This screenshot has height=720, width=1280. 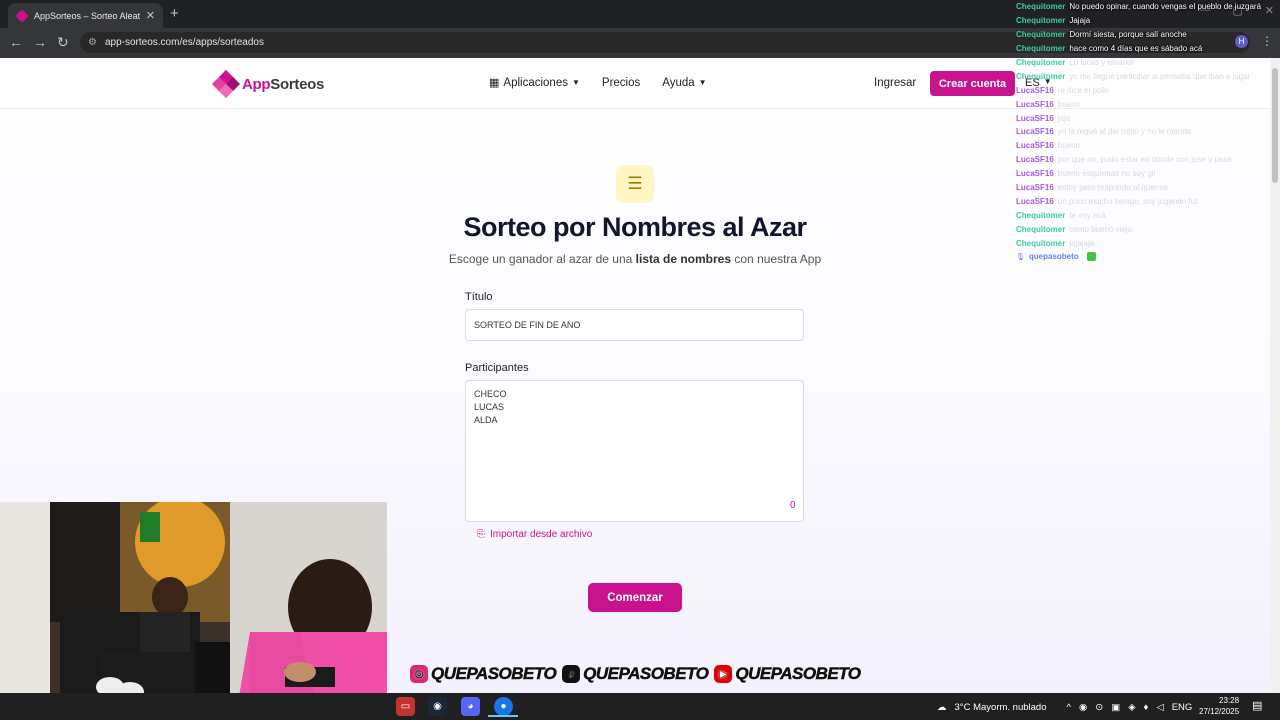 I want to click on tiktok-icon: ♪, so click(x=571, y=674).